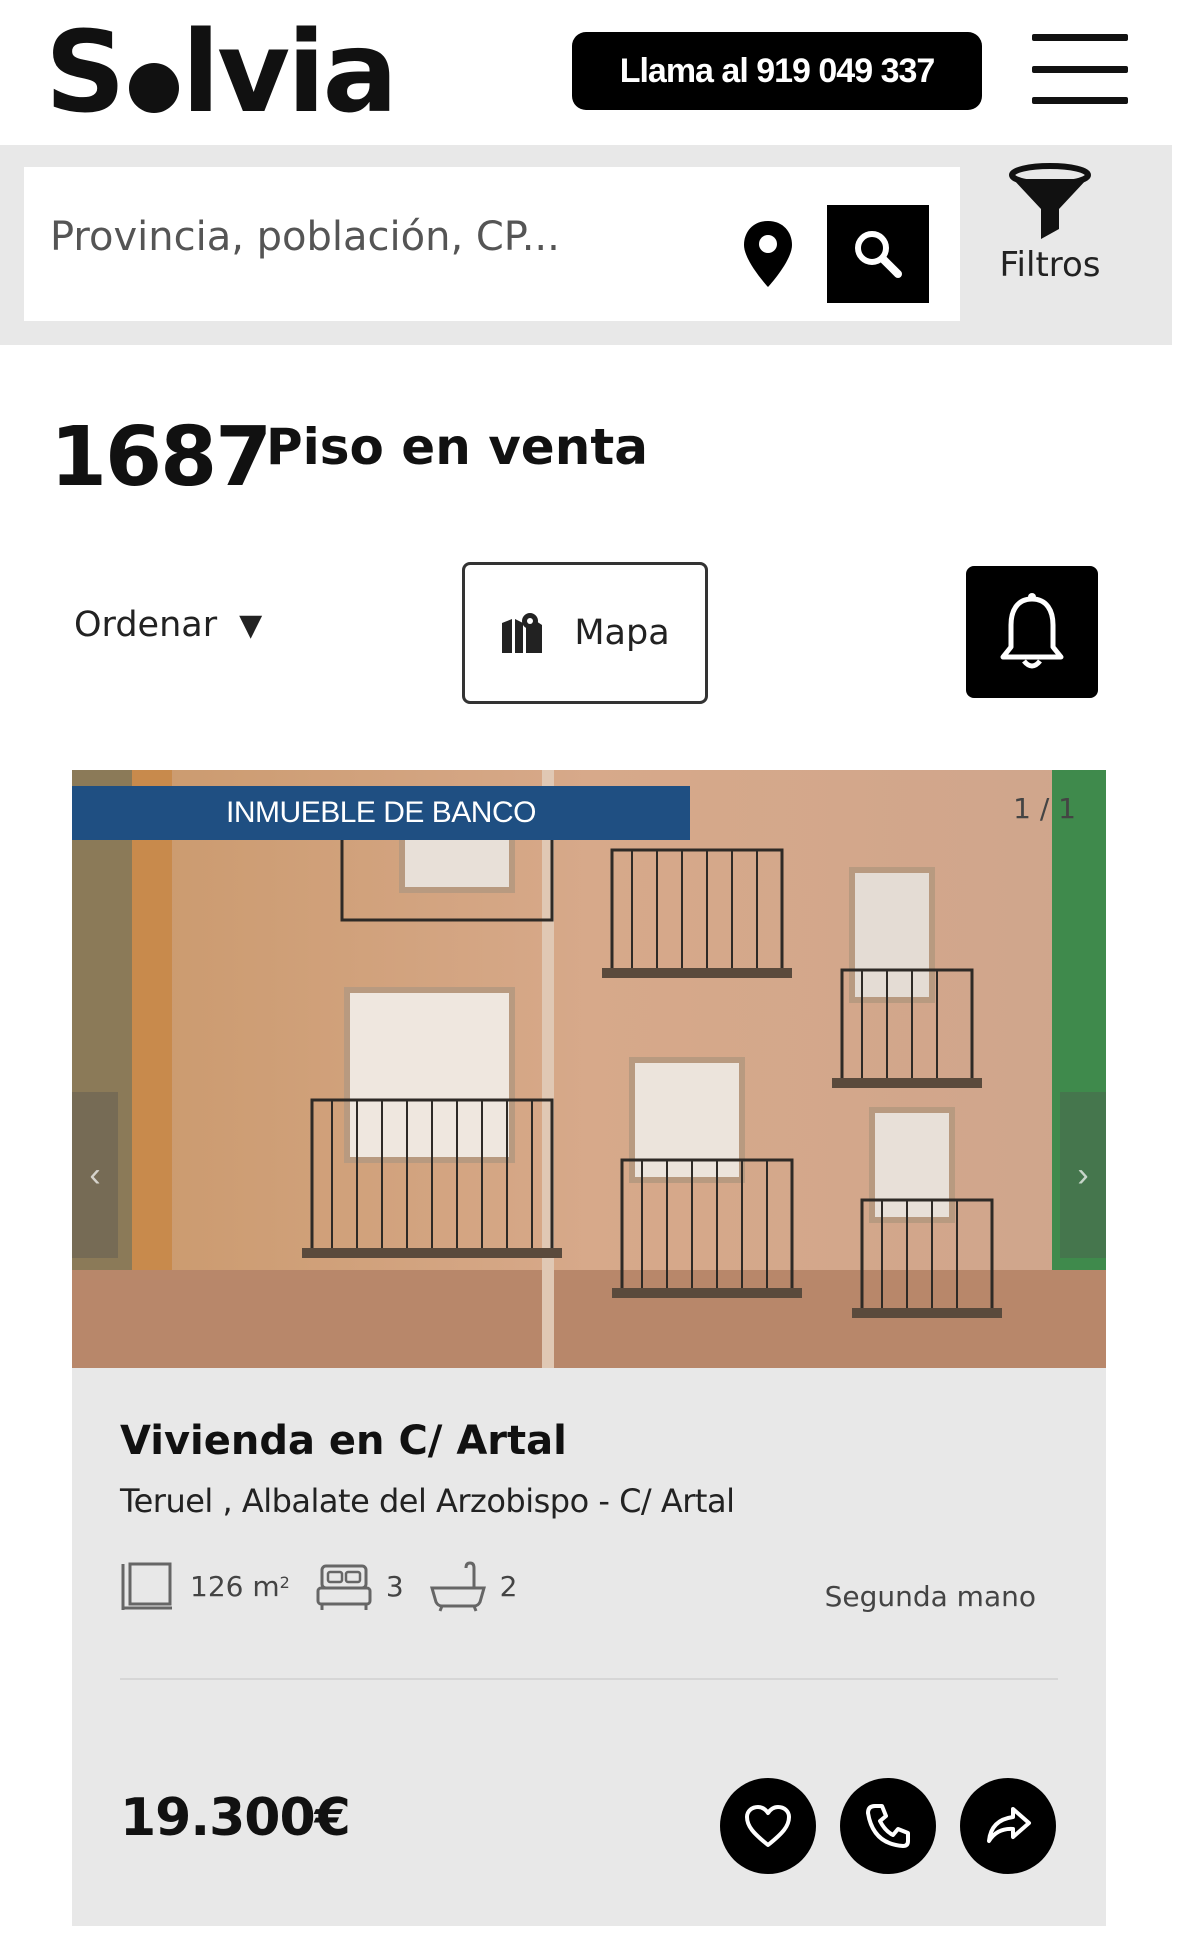  I want to click on favorite-button, so click(768, 1826).